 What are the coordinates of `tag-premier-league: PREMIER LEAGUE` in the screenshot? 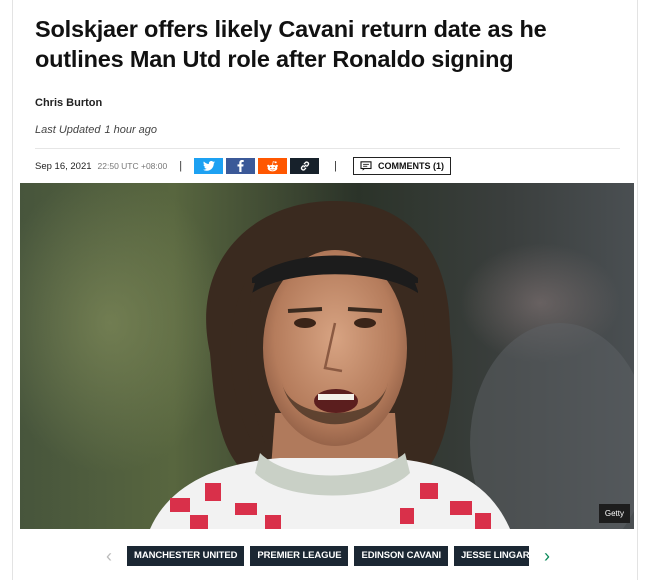 It's located at (299, 556).